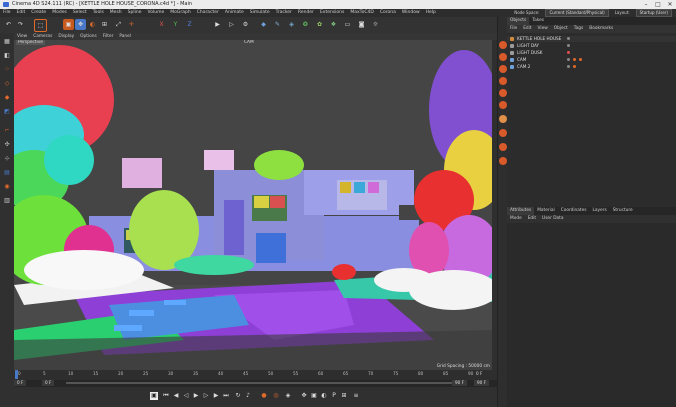 The image size is (676, 407). I want to click on attr-menu-user-data: User Data, so click(552, 219).